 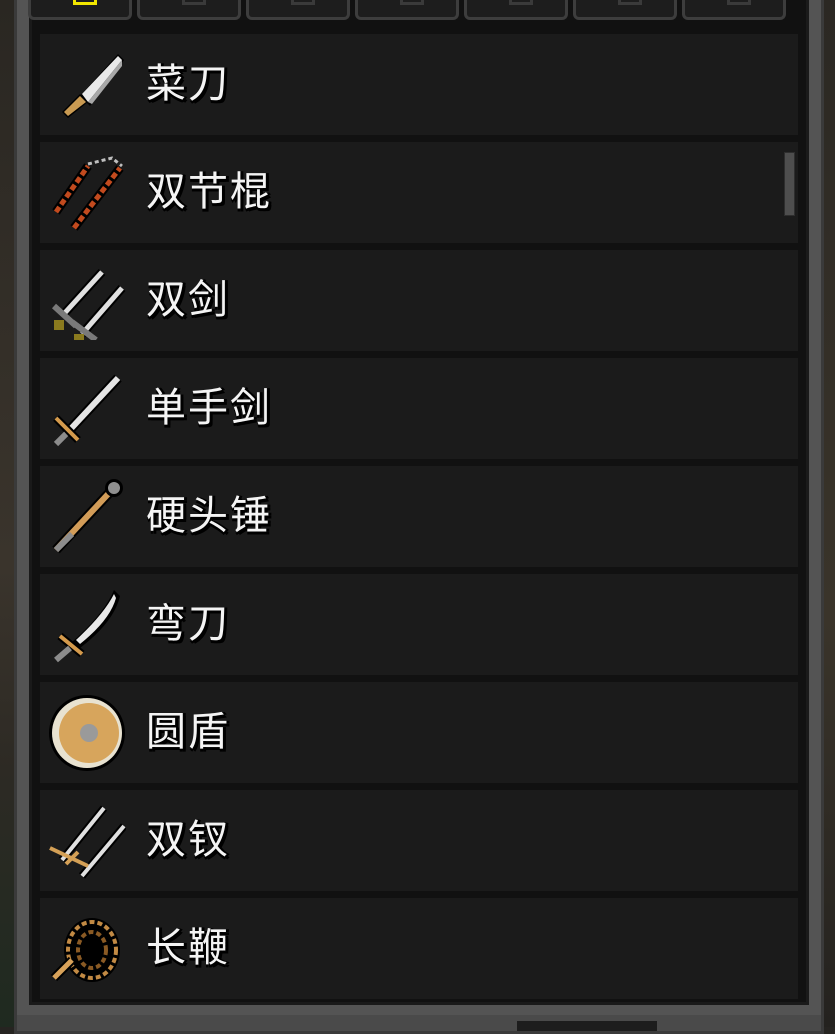 I want to click on mace-icon, so click(x=87, y=516).